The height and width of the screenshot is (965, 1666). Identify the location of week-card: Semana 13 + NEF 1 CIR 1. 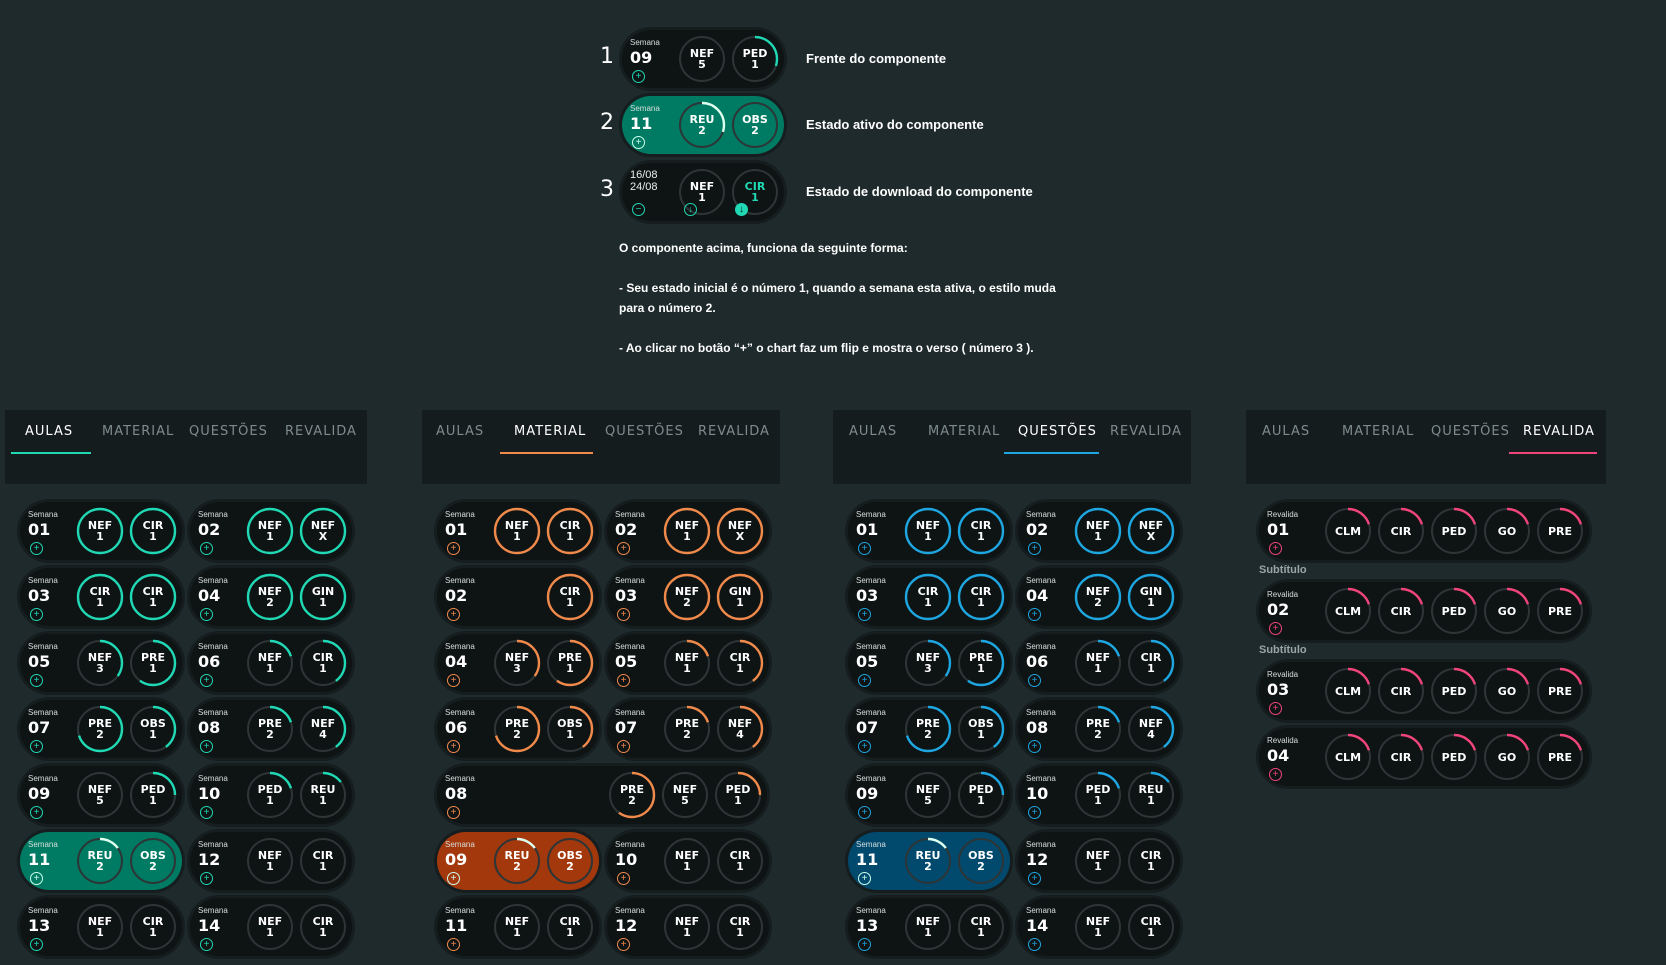
(101, 927).